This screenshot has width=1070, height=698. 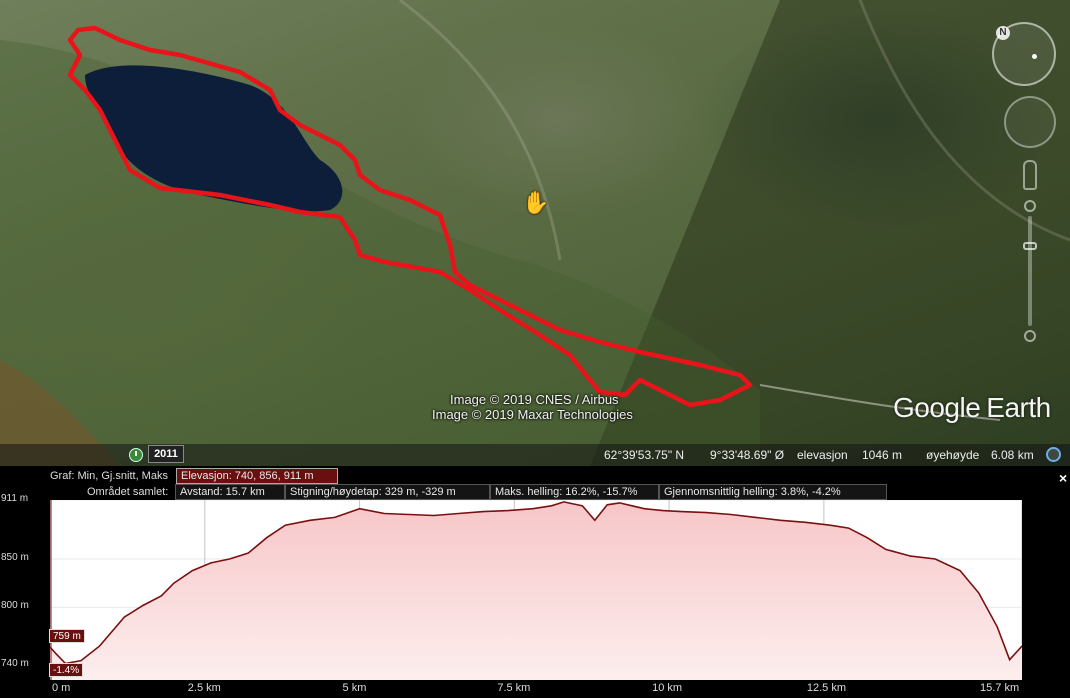 What do you see at coordinates (1003, 33) in the screenshot?
I see `north-reset-icon: N` at bounding box center [1003, 33].